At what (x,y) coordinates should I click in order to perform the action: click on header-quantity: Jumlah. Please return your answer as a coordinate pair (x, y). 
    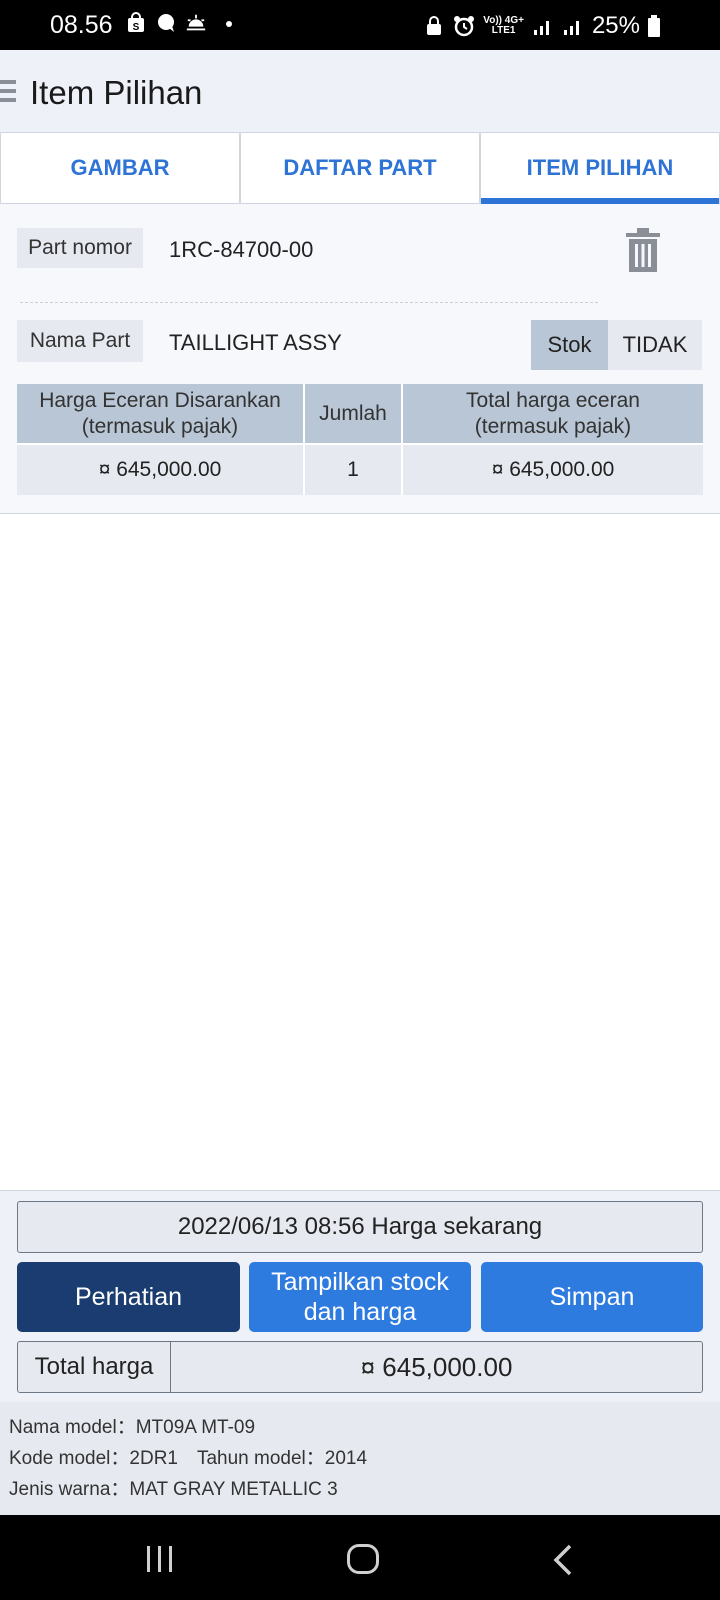
    Looking at the image, I should click on (354, 413).